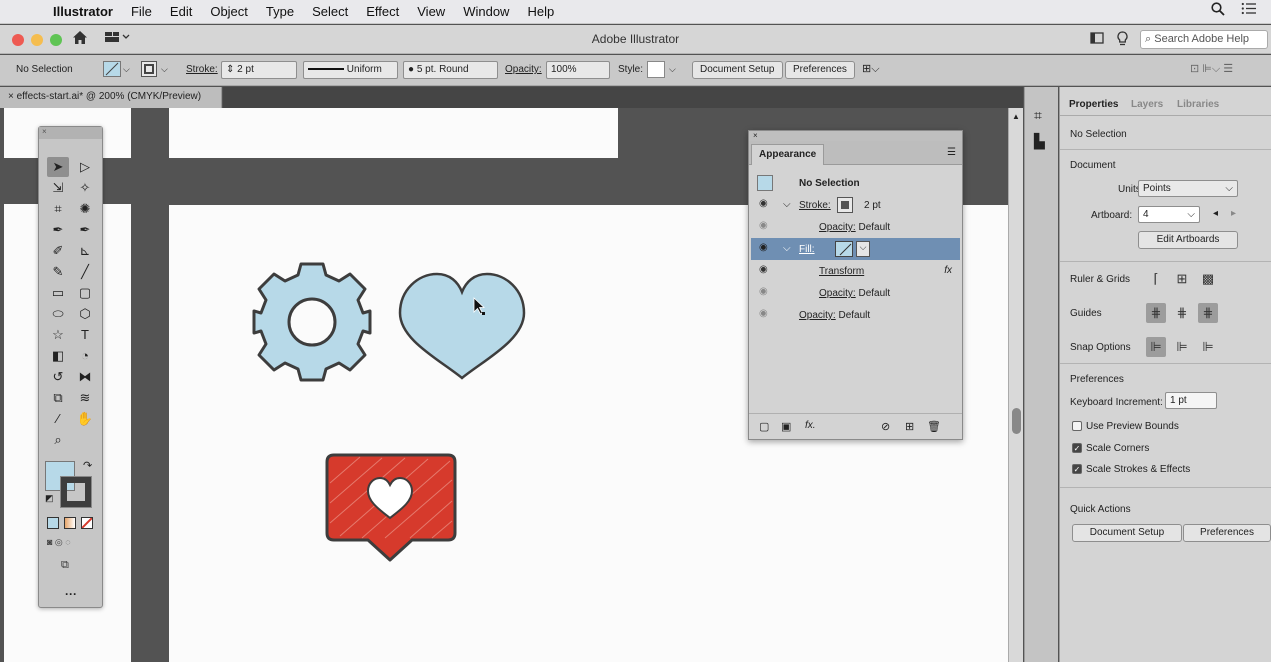  I want to click on fill-swatch, so click(112, 69).